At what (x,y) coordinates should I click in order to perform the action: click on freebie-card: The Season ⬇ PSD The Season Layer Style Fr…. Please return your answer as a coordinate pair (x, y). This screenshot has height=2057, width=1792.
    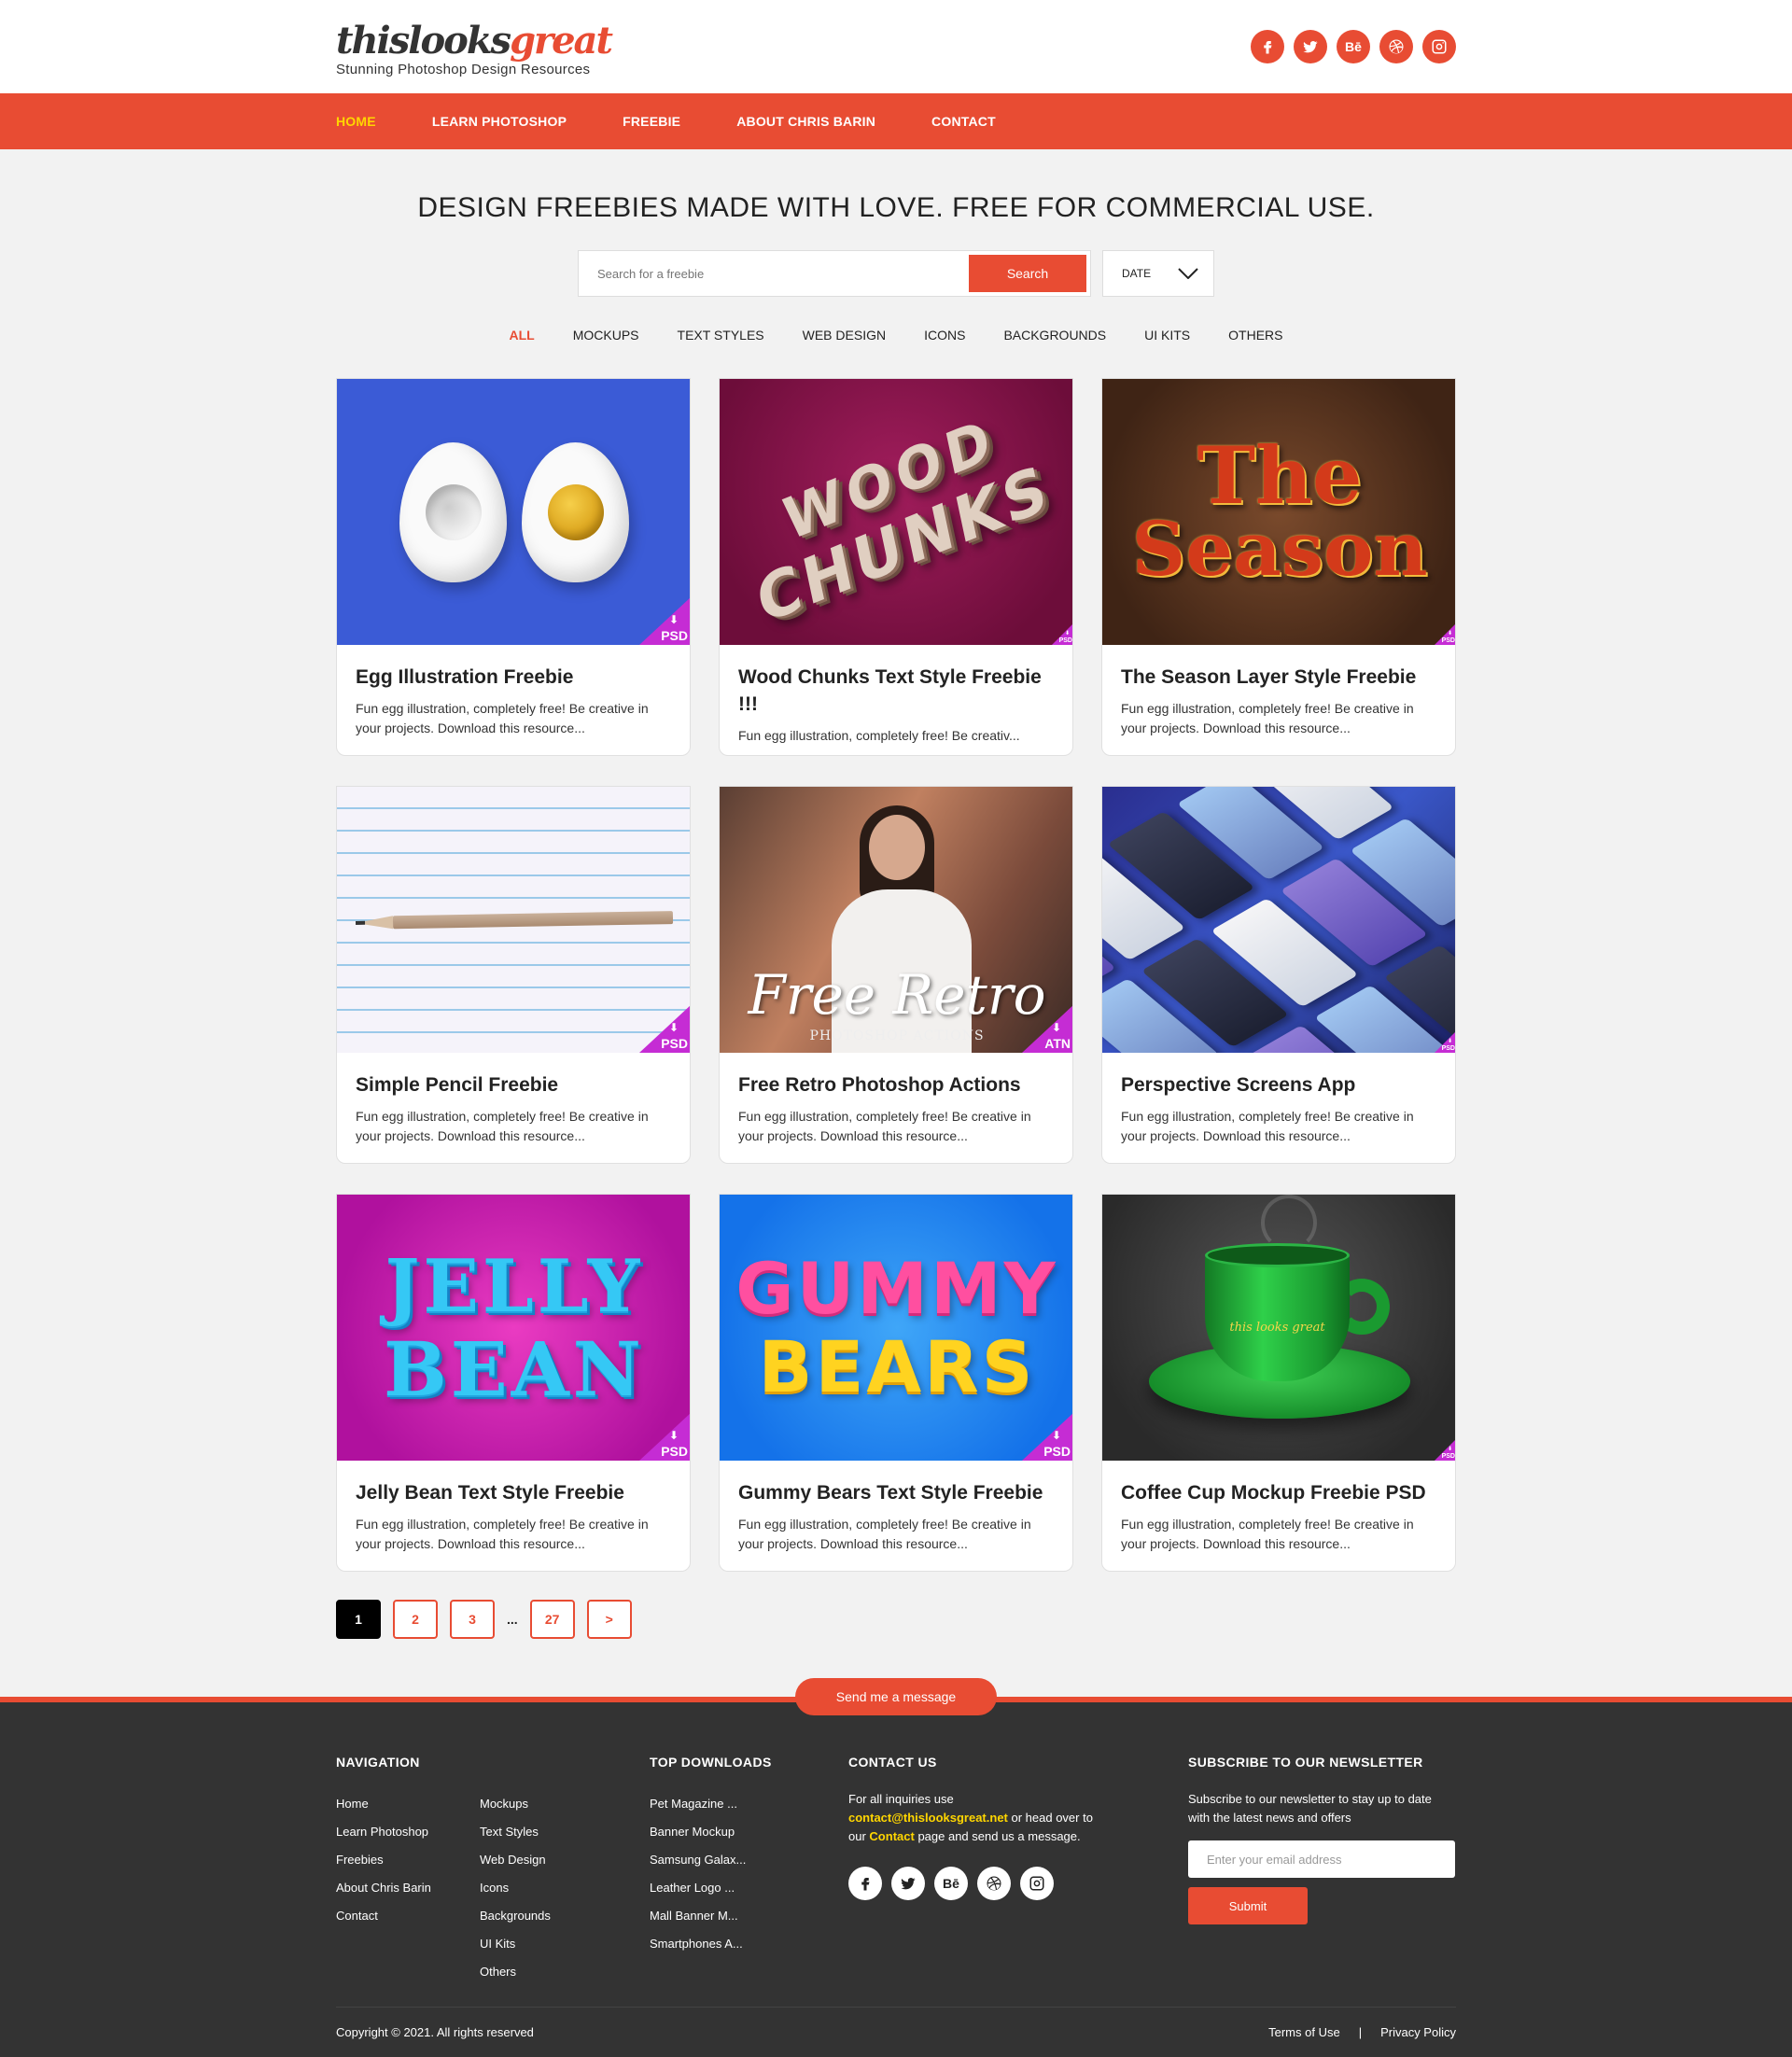
    Looking at the image, I should click on (1278, 567).